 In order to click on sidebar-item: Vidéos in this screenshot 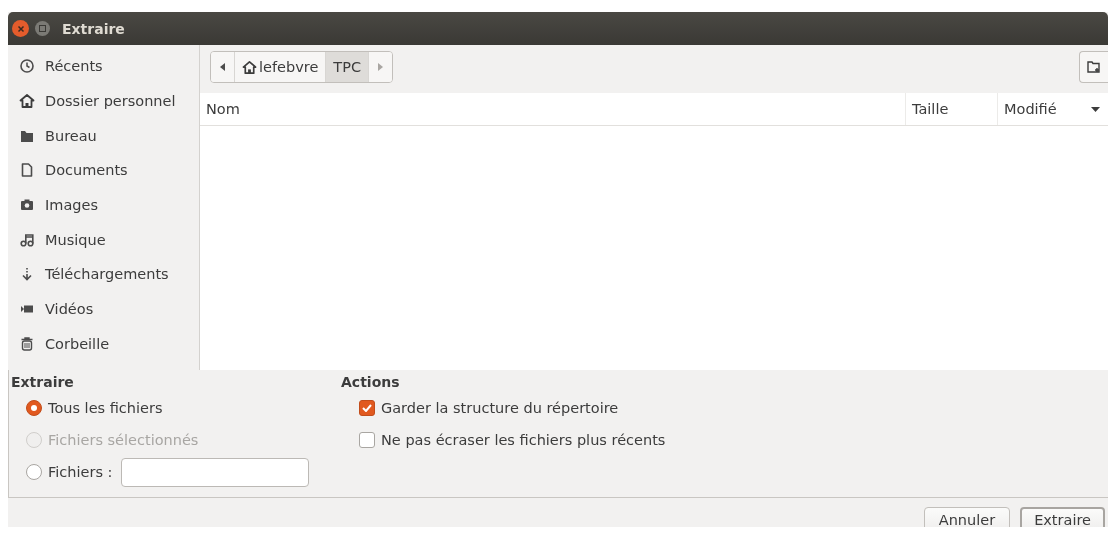, I will do `click(69, 309)`.